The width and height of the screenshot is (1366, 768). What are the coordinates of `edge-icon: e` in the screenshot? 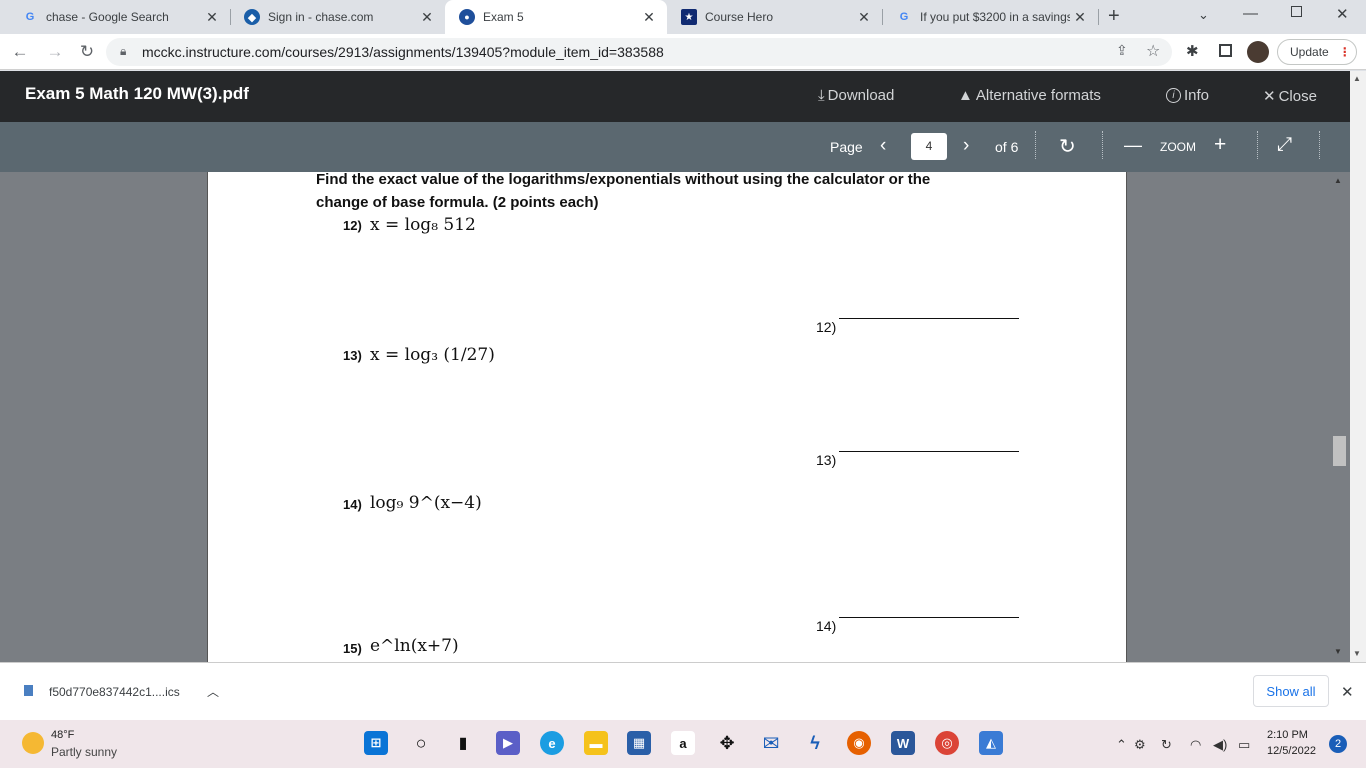 It's located at (552, 743).